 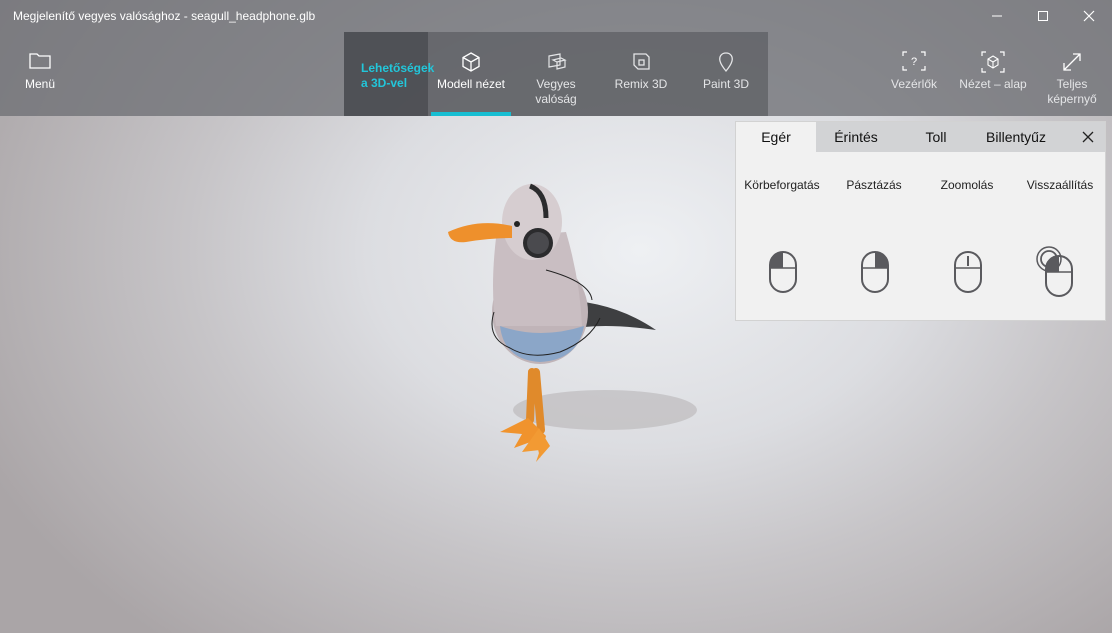 I want to click on minimize-icon, so click(x=997, y=16).